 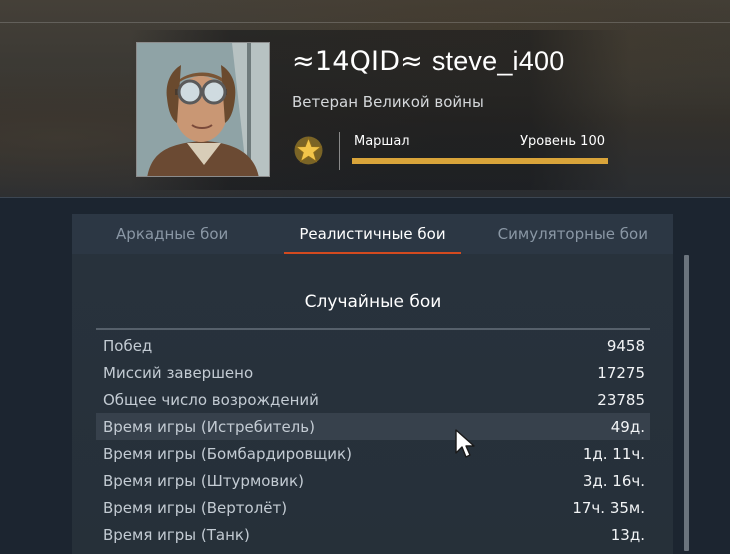 I want to click on stat-label: Время игры (Танк), so click(x=176, y=534).